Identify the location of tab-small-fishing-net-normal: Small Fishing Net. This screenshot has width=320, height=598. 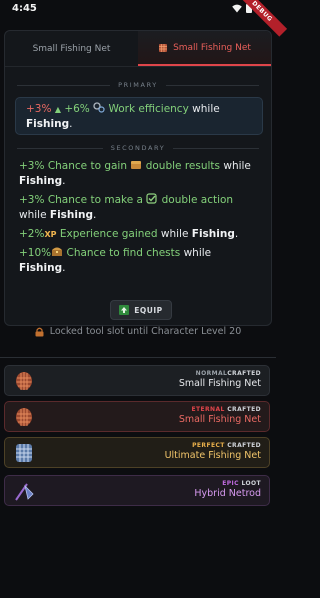
(71, 48).